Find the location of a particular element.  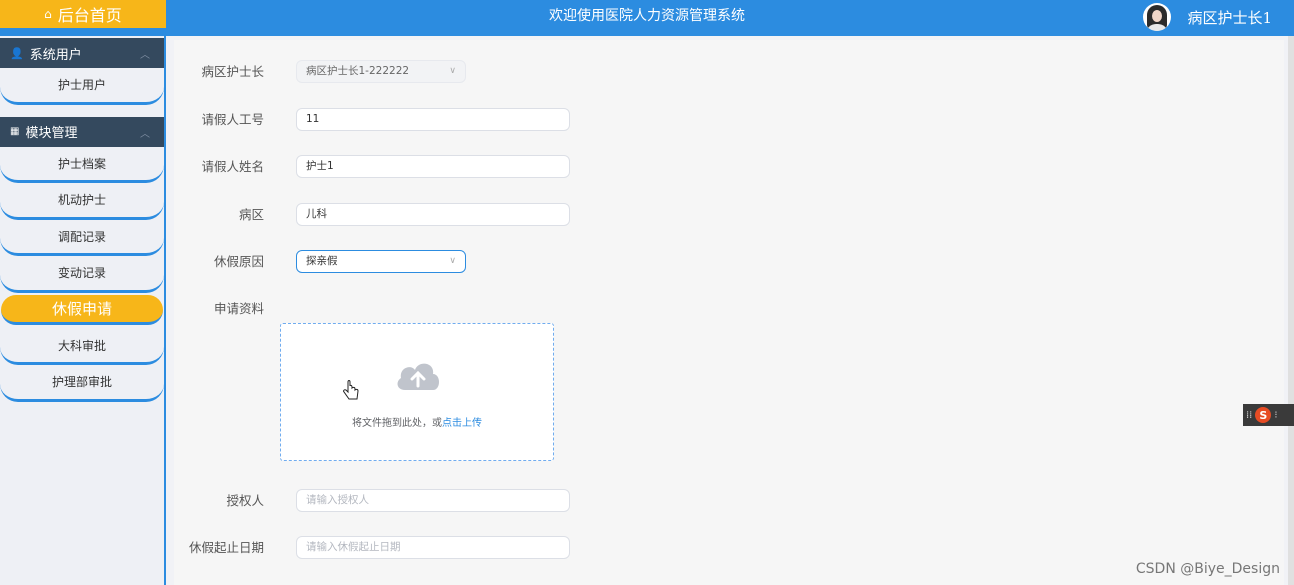

watermark: CSDN @Biye_Design is located at coordinates (1207, 569).